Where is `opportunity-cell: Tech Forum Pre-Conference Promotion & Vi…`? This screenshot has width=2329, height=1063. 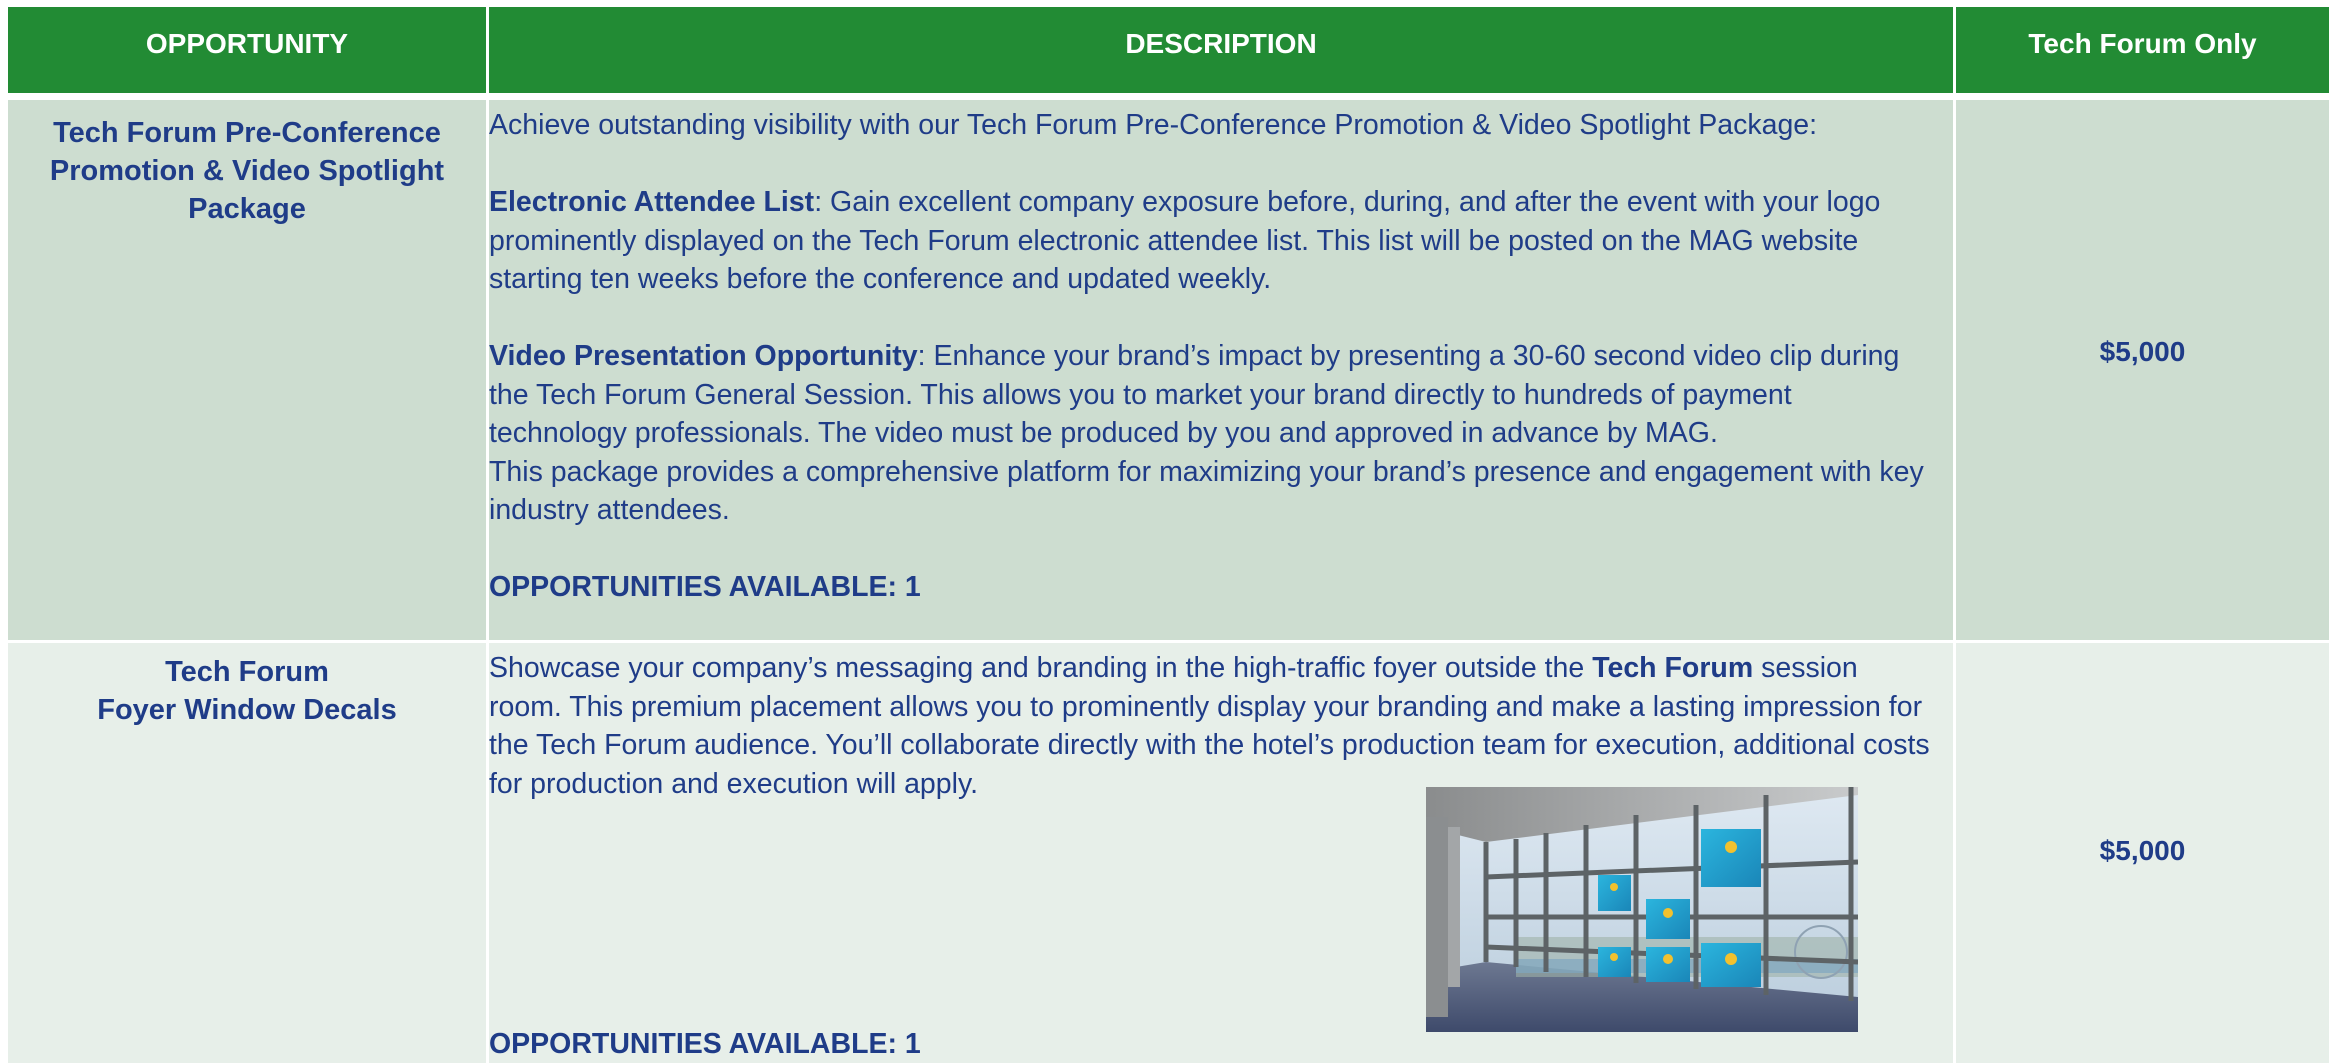 opportunity-cell: Tech Forum Pre-Conference Promotion & Vi… is located at coordinates (247, 370).